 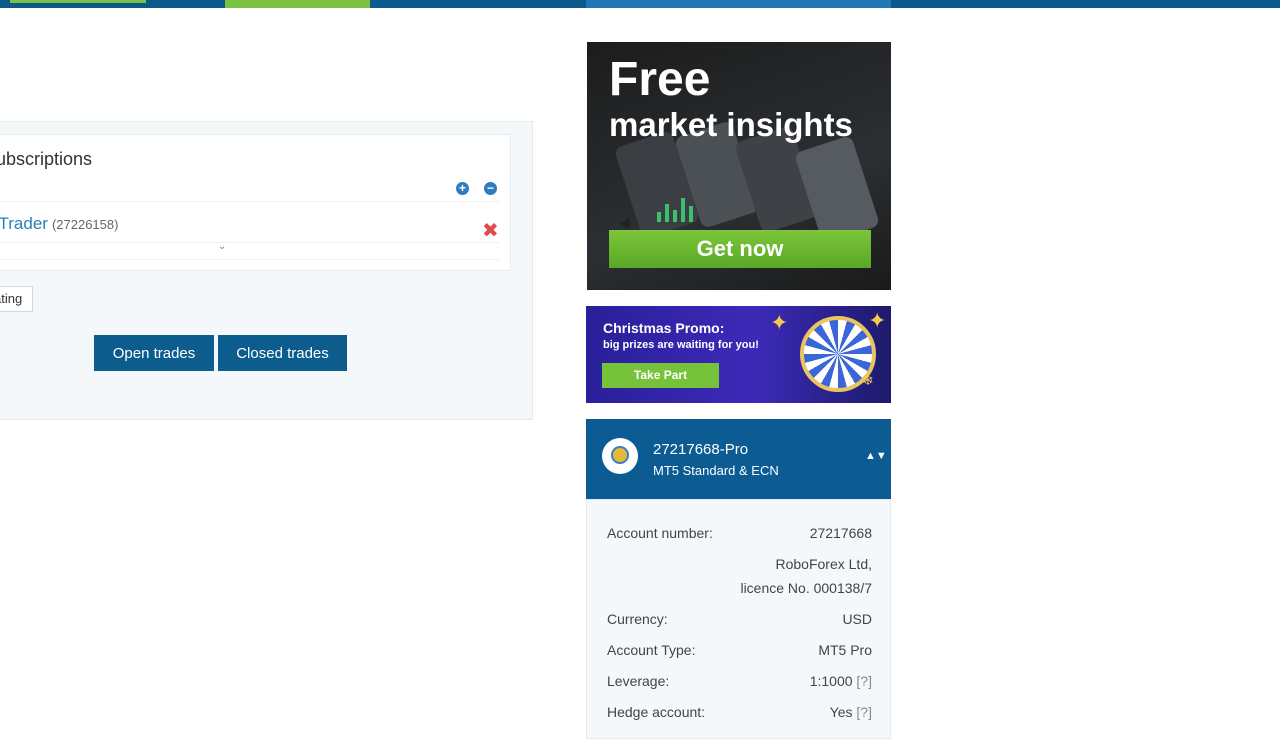 What do you see at coordinates (660, 79) in the screenshot?
I see `banner-headline-line1: Free` at bounding box center [660, 79].